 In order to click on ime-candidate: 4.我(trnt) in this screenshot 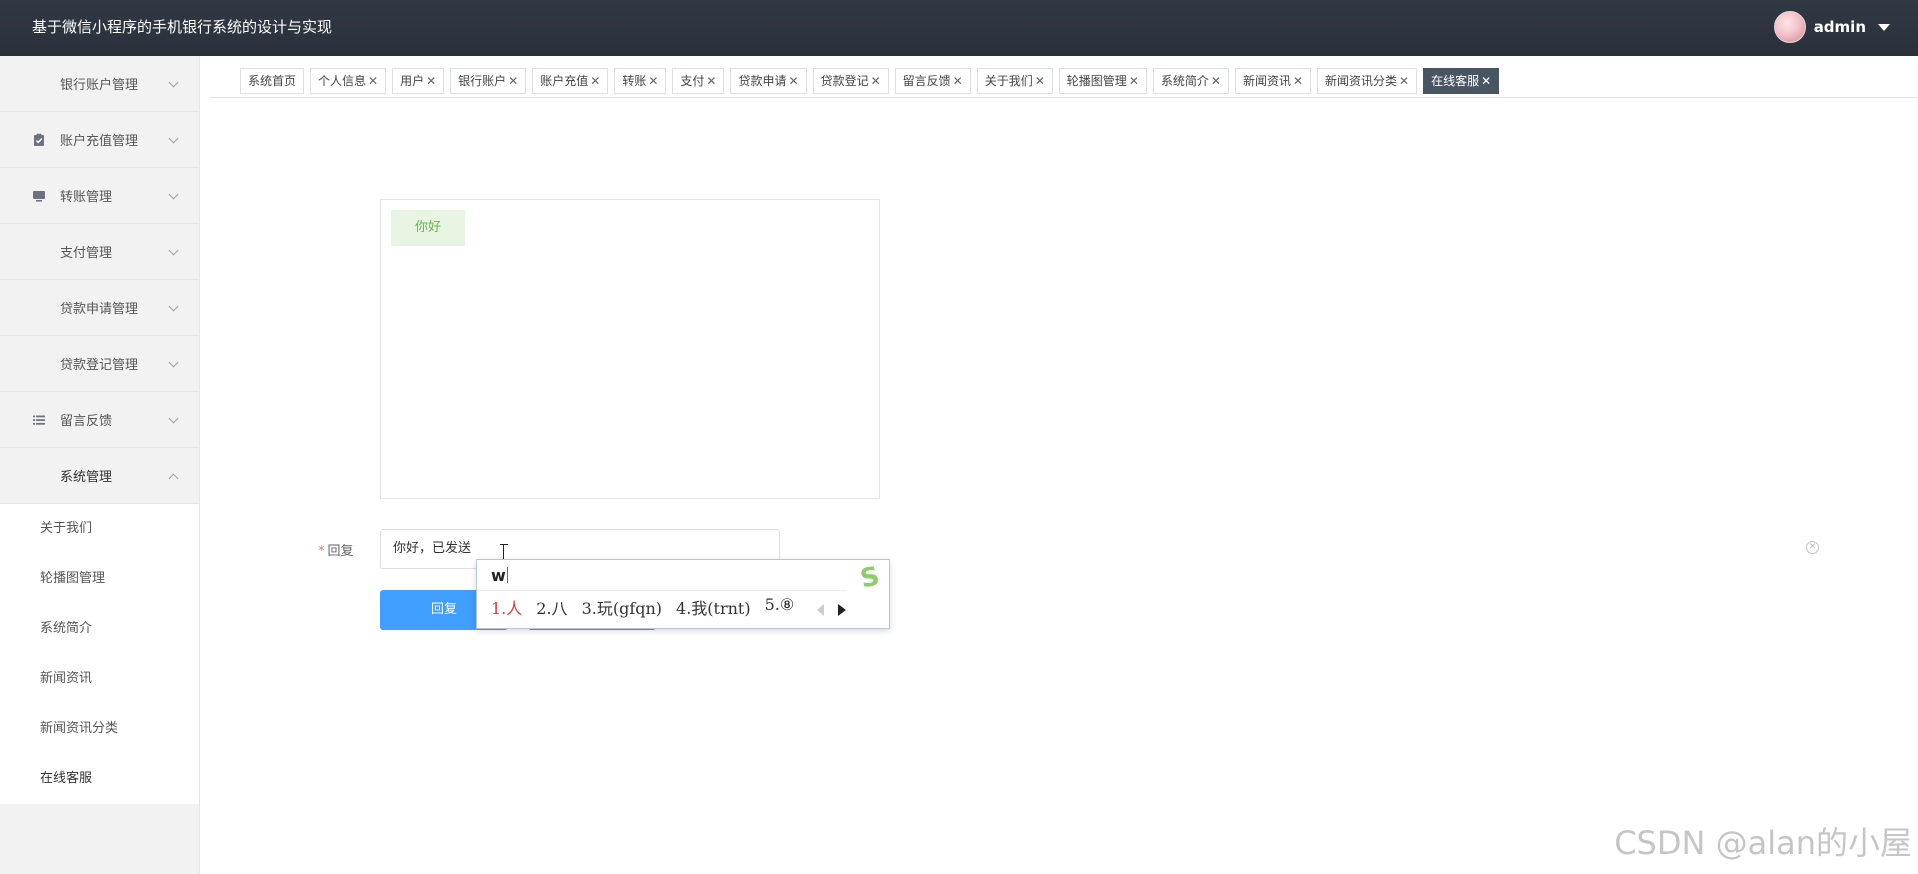, I will do `click(713, 607)`.